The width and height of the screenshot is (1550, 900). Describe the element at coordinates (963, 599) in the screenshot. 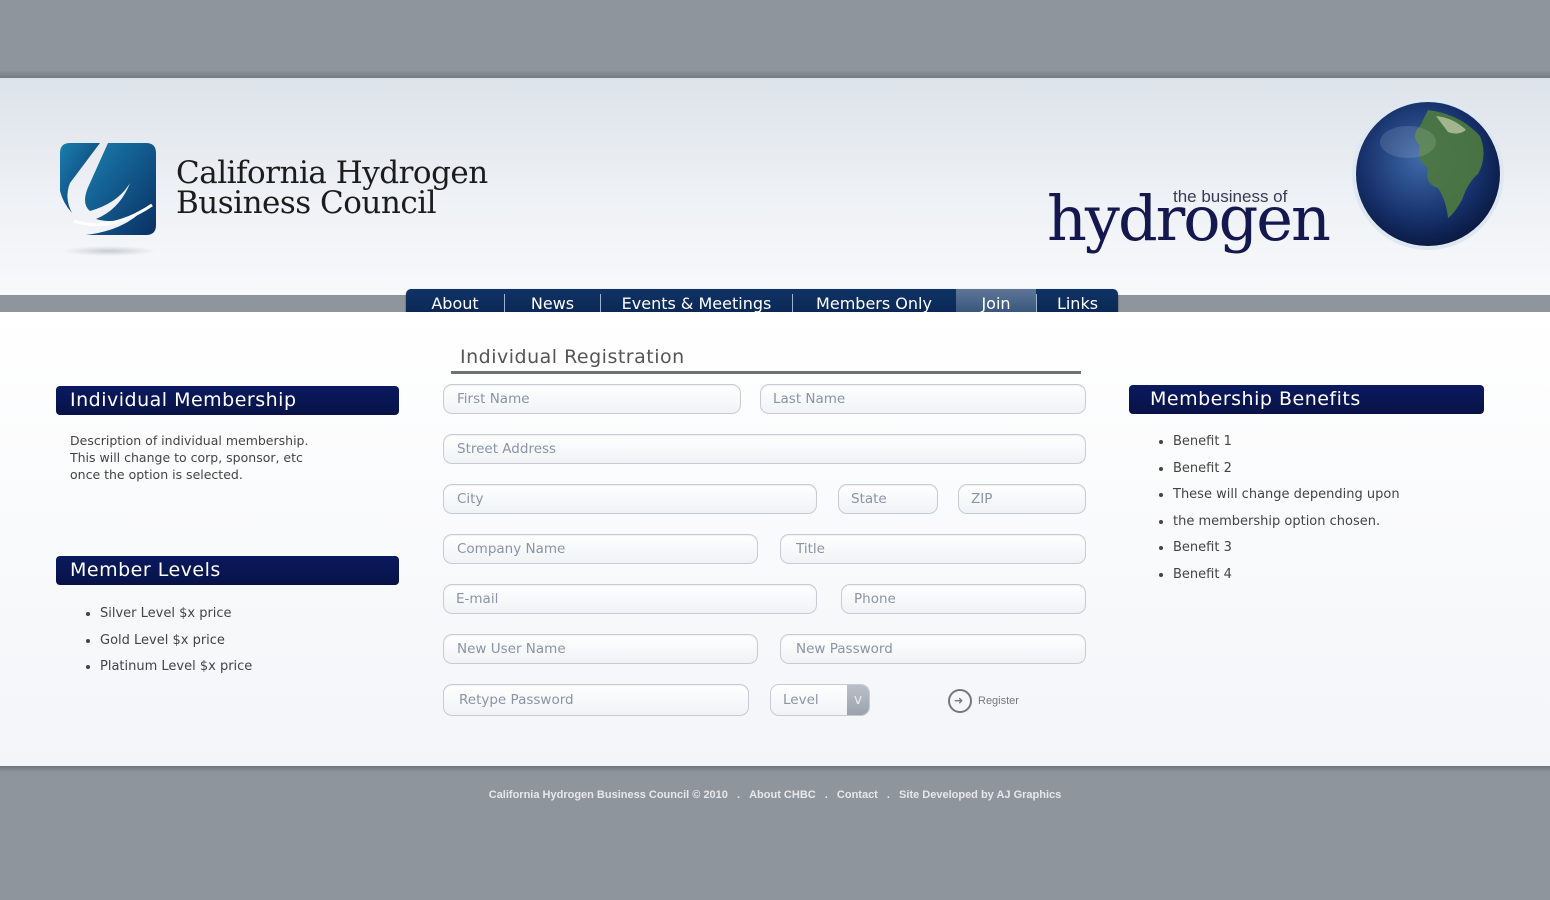

I see `phone-field` at that location.